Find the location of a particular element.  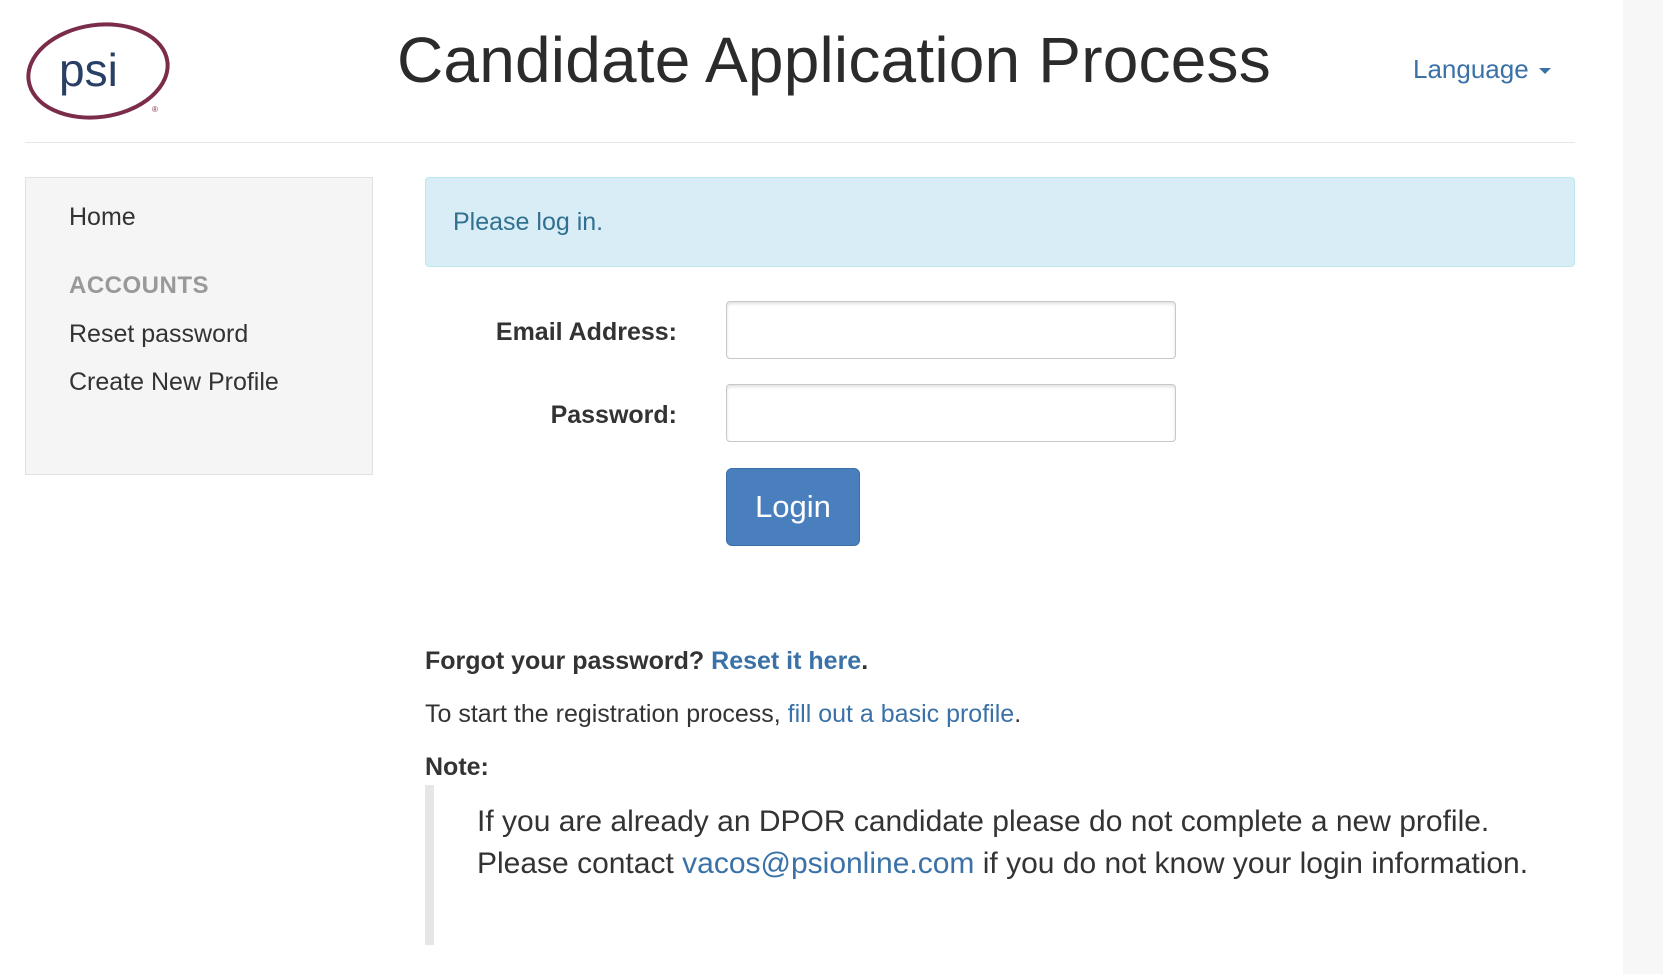

sidebar-item-reset-password: Reset password is located at coordinates (158, 334).